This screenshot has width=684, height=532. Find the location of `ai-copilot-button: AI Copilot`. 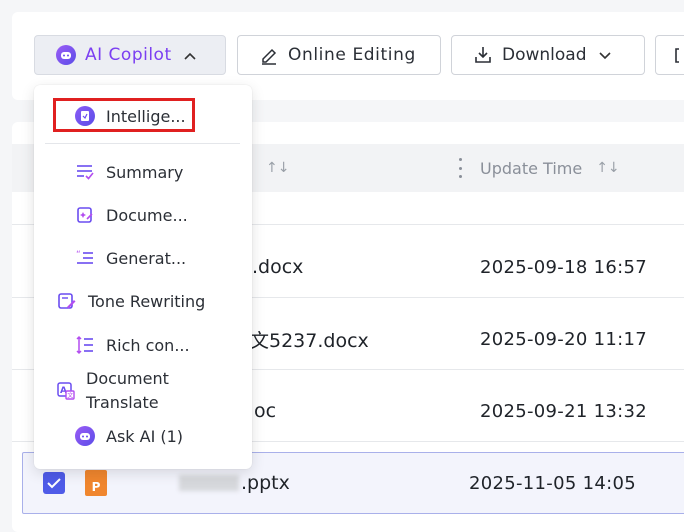

ai-copilot-button: AI Copilot is located at coordinates (130, 55).